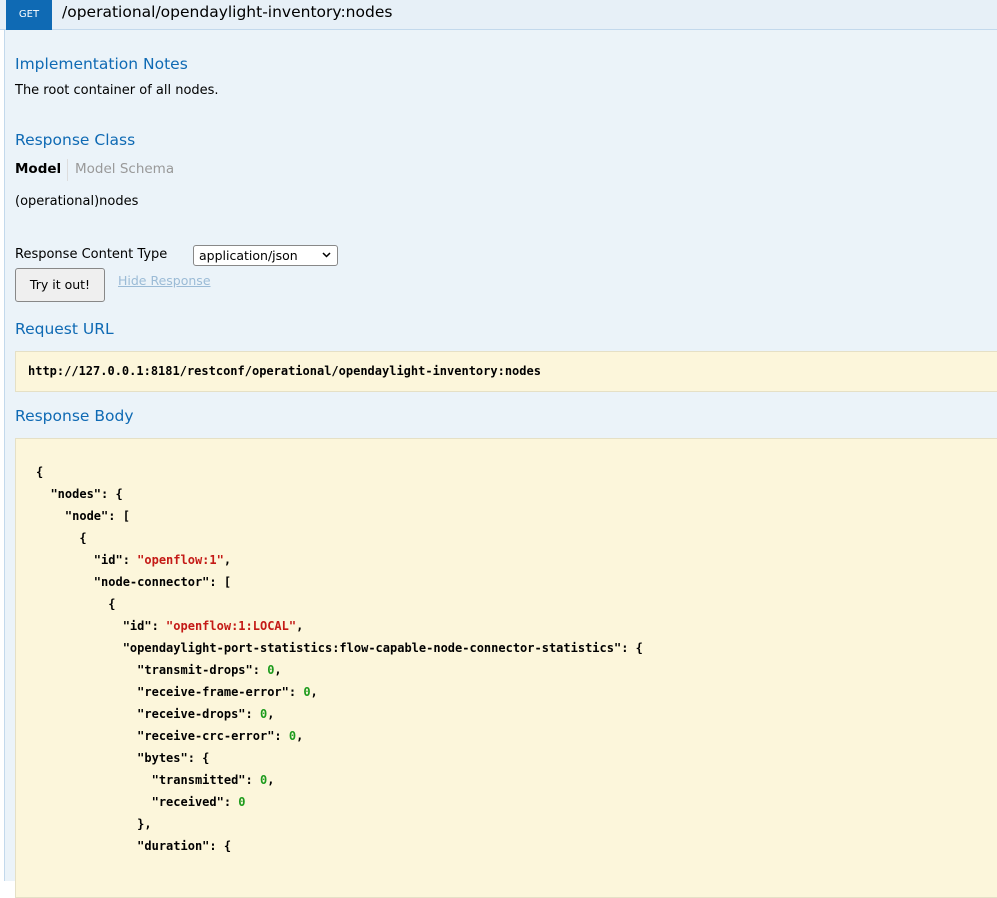  What do you see at coordinates (67, 170) in the screenshot?
I see `tab-divider` at bounding box center [67, 170].